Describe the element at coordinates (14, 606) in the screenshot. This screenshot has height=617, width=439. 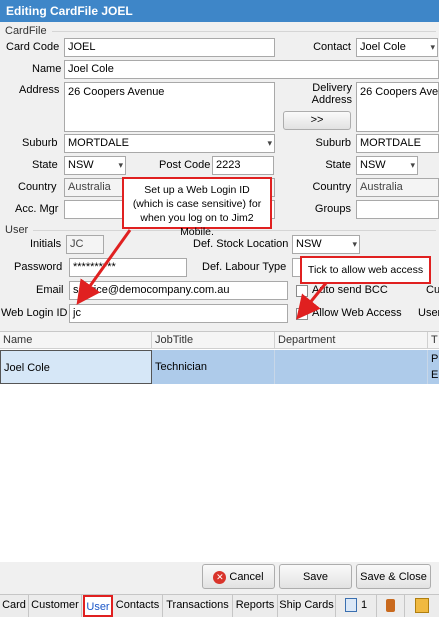
I see `tab-card: Card` at that location.